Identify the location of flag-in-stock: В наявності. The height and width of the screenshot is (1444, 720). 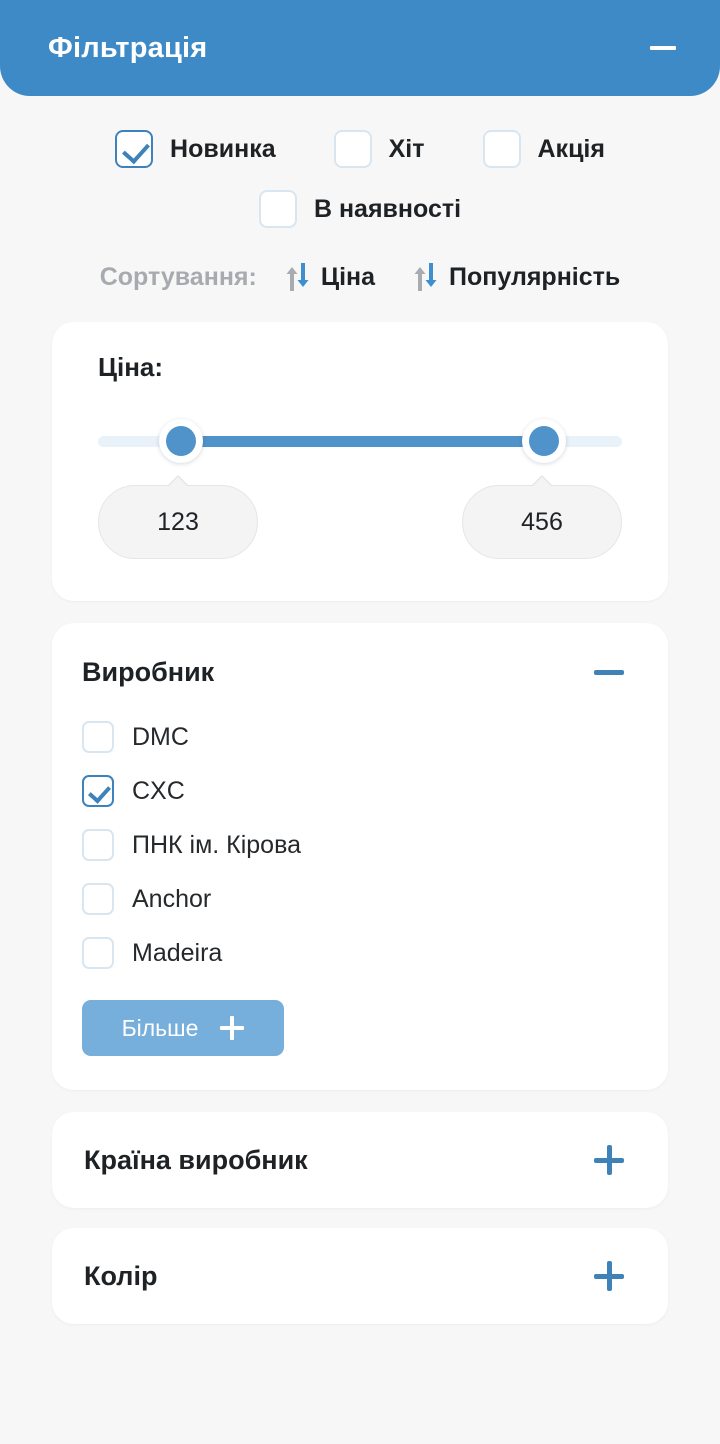
(360, 209).